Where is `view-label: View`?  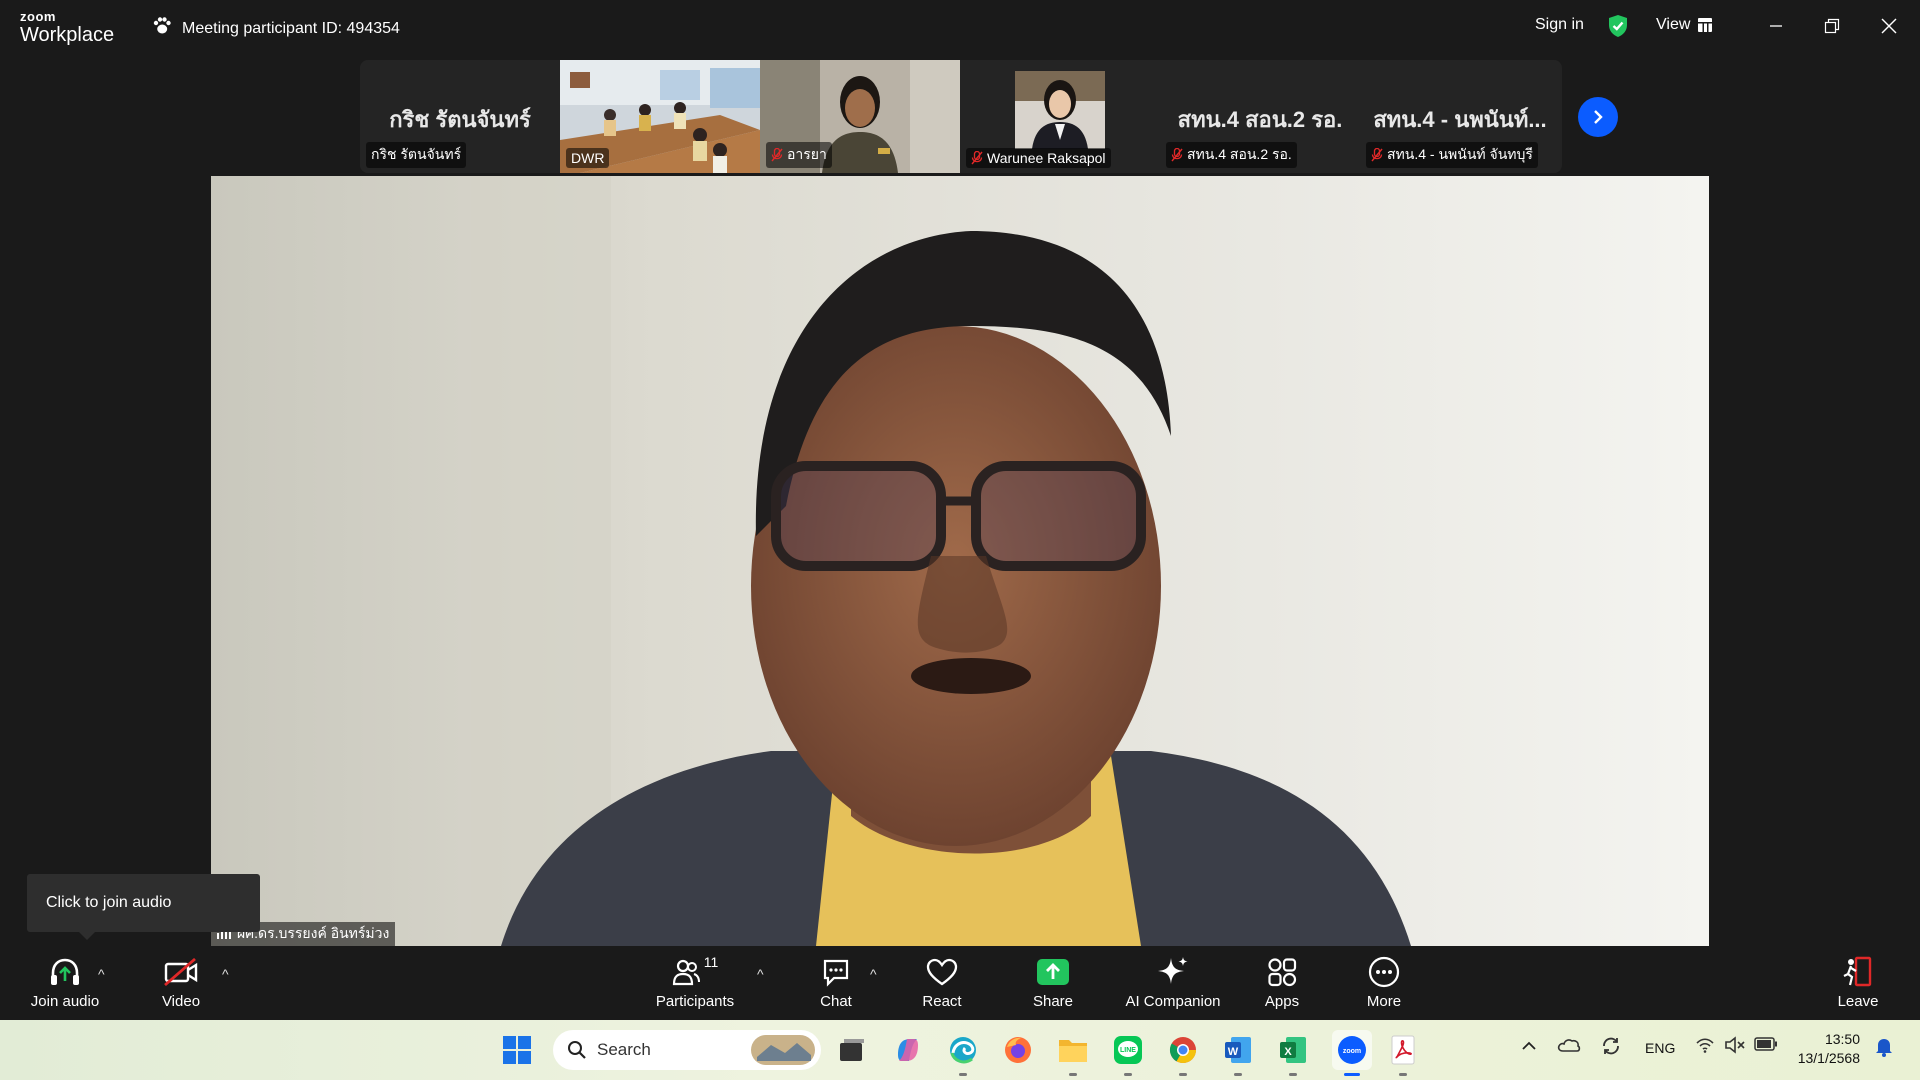
view-label: View is located at coordinates (1673, 24).